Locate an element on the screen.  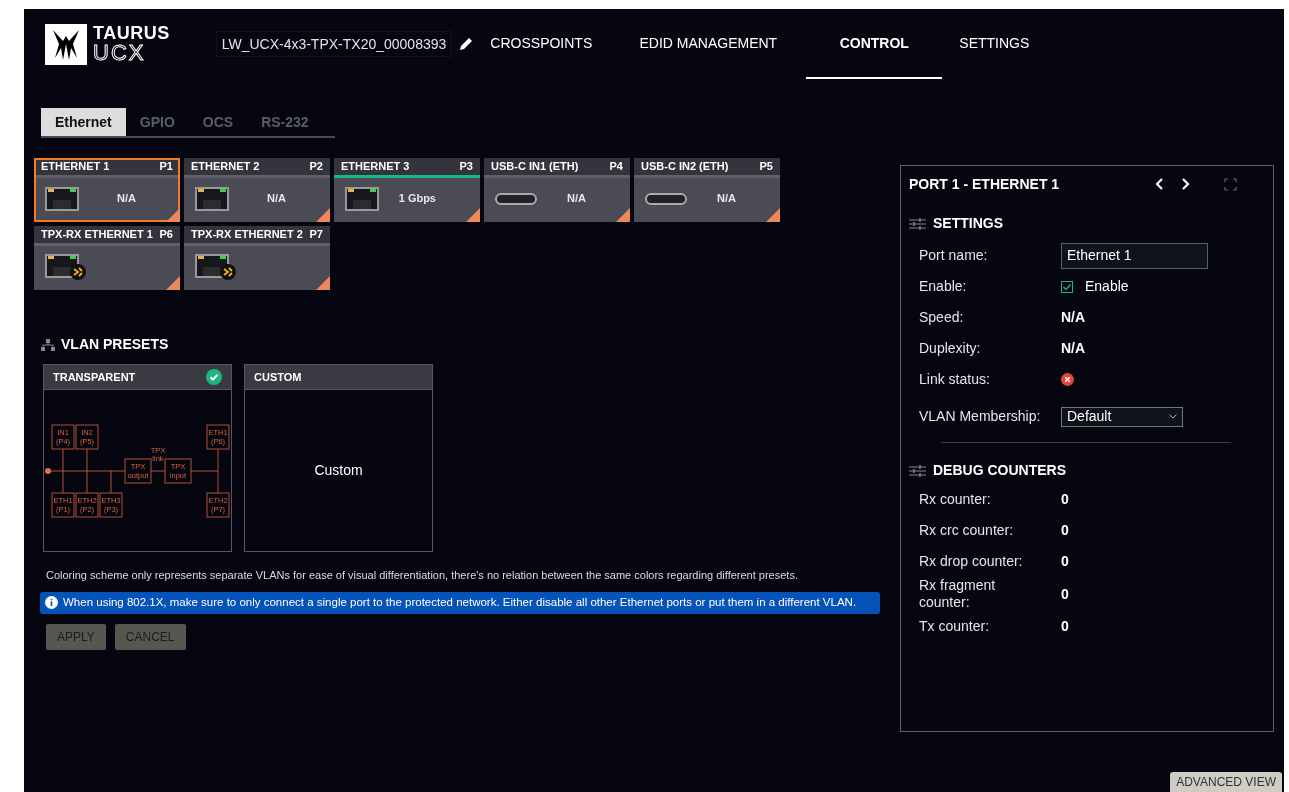
port-name: USB-C IN2 (ETH) is located at coordinates (685, 167).